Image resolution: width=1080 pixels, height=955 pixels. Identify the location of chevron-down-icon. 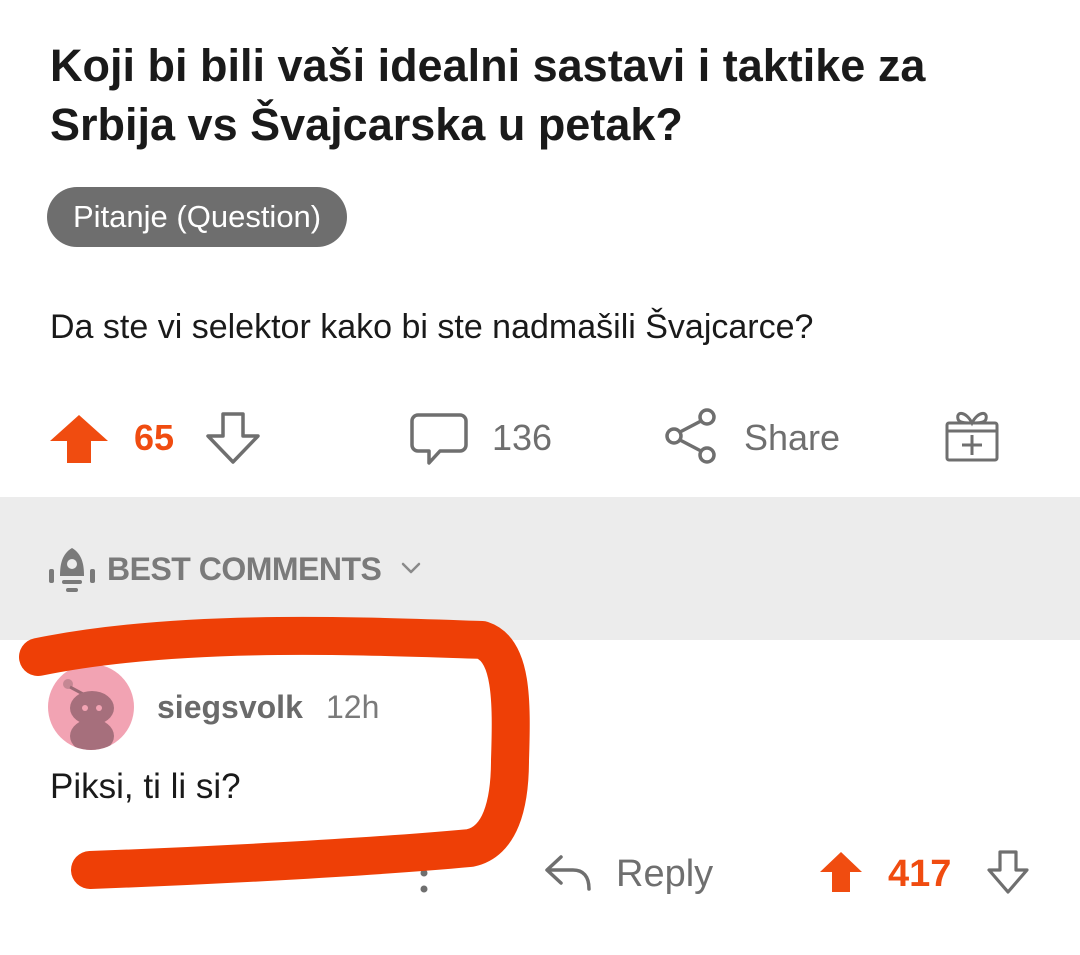
(411, 568).